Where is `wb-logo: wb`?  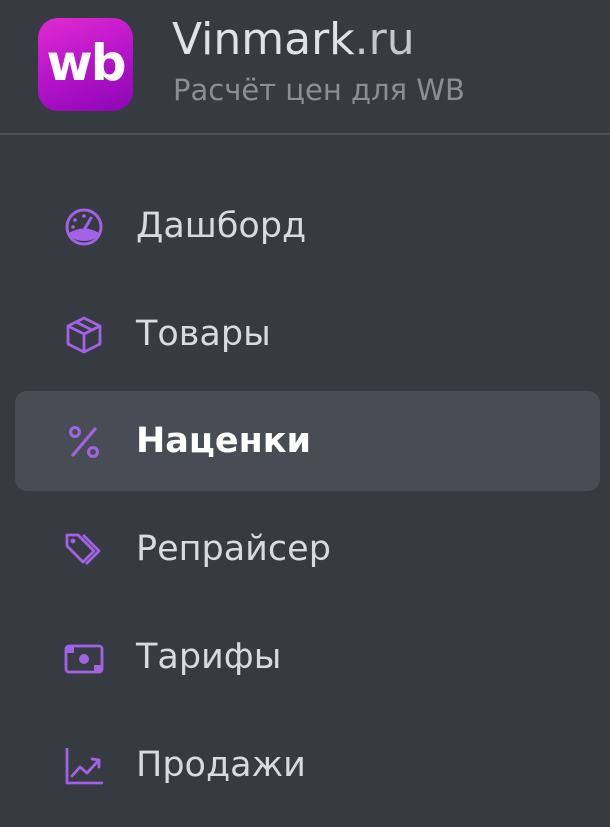 wb-logo: wb is located at coordinates (85, 64).